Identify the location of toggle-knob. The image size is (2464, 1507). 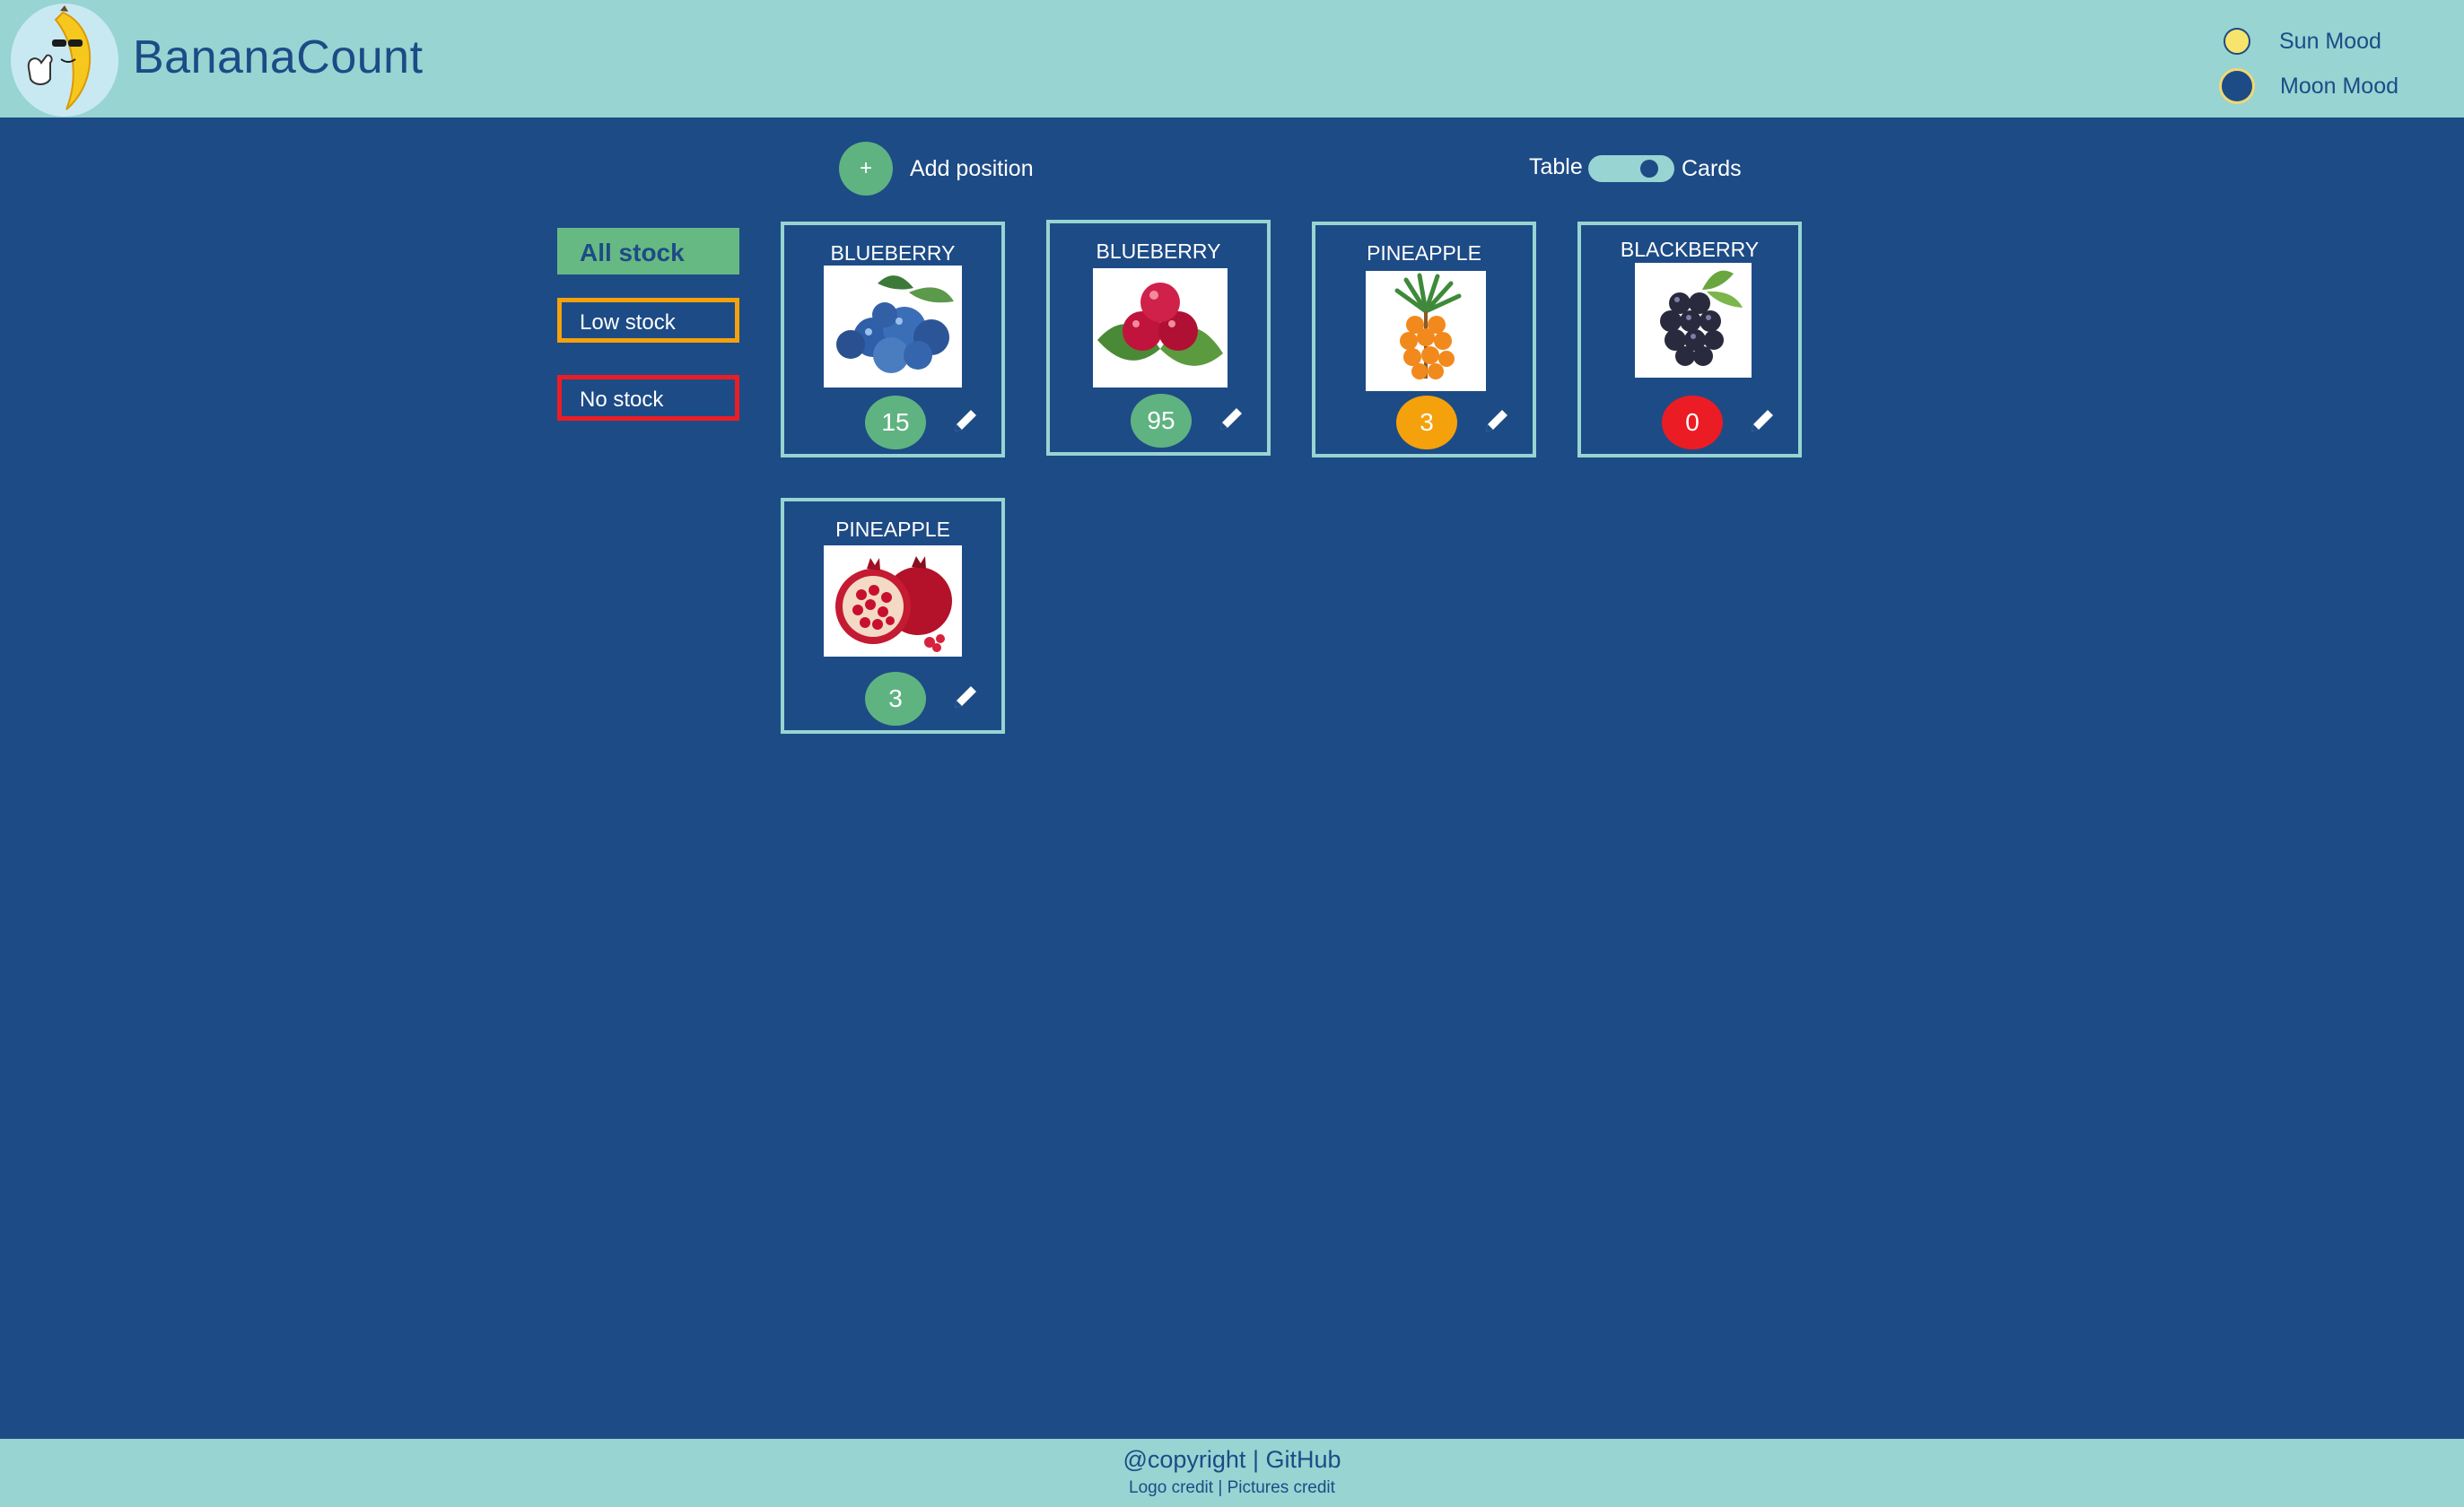
(1649, 169).